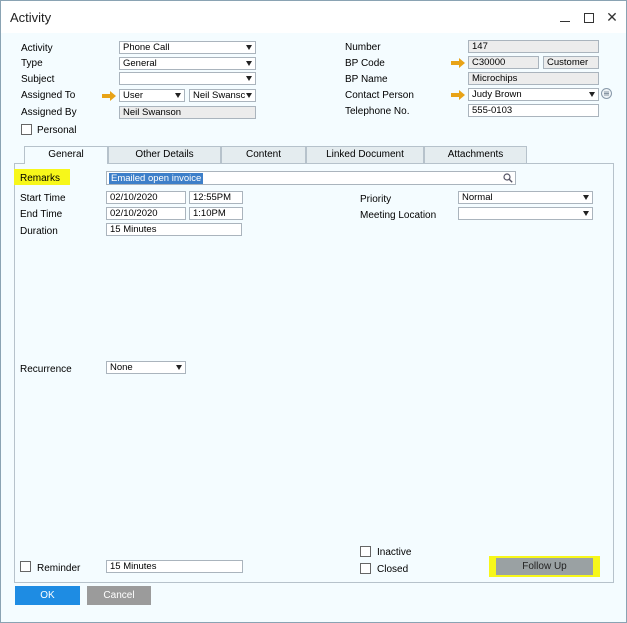 This screenshot has width=627, height=623. What do you see at coordinates (376, 199) in the screenshot?
I see `priority-label: Priority` at bounding box center [376, 199].